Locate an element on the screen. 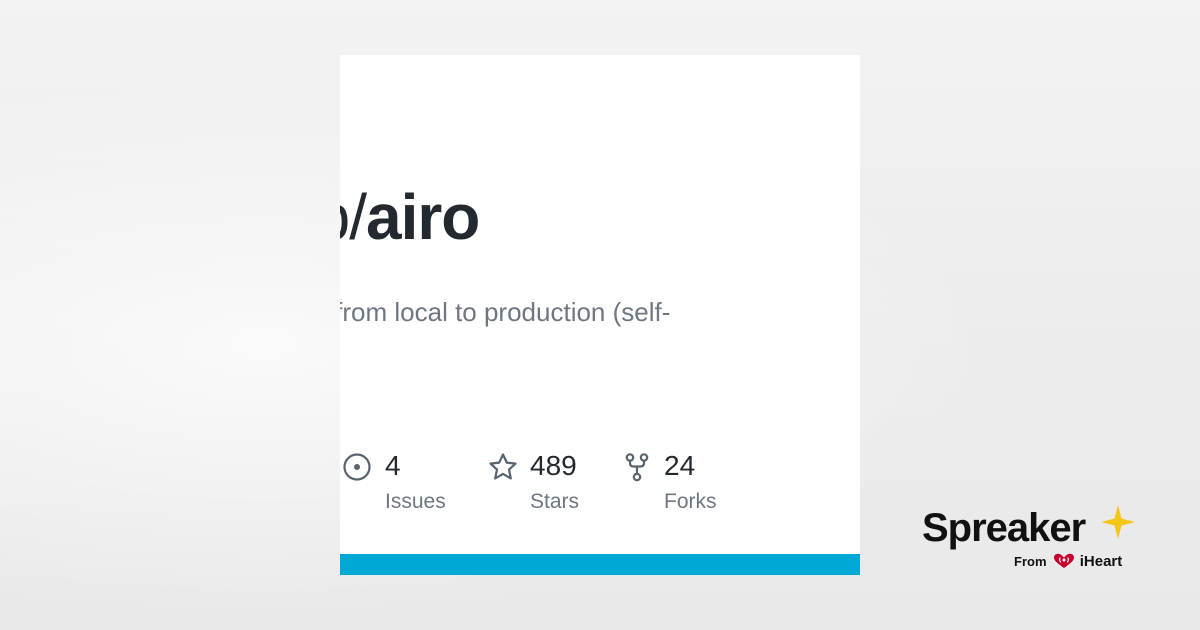 This screenshot has height=630, width=1200. brand-from: From is located at coordinates (1030, 561).